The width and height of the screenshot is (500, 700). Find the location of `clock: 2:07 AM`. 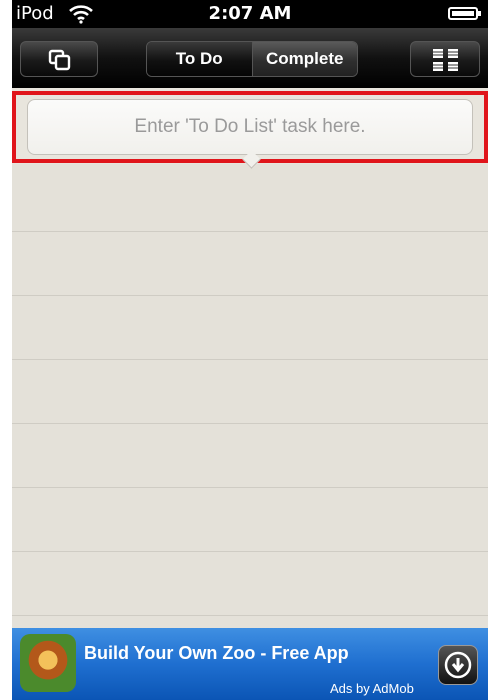

clock: 2:07 AM is located at coordinates (250, 13).